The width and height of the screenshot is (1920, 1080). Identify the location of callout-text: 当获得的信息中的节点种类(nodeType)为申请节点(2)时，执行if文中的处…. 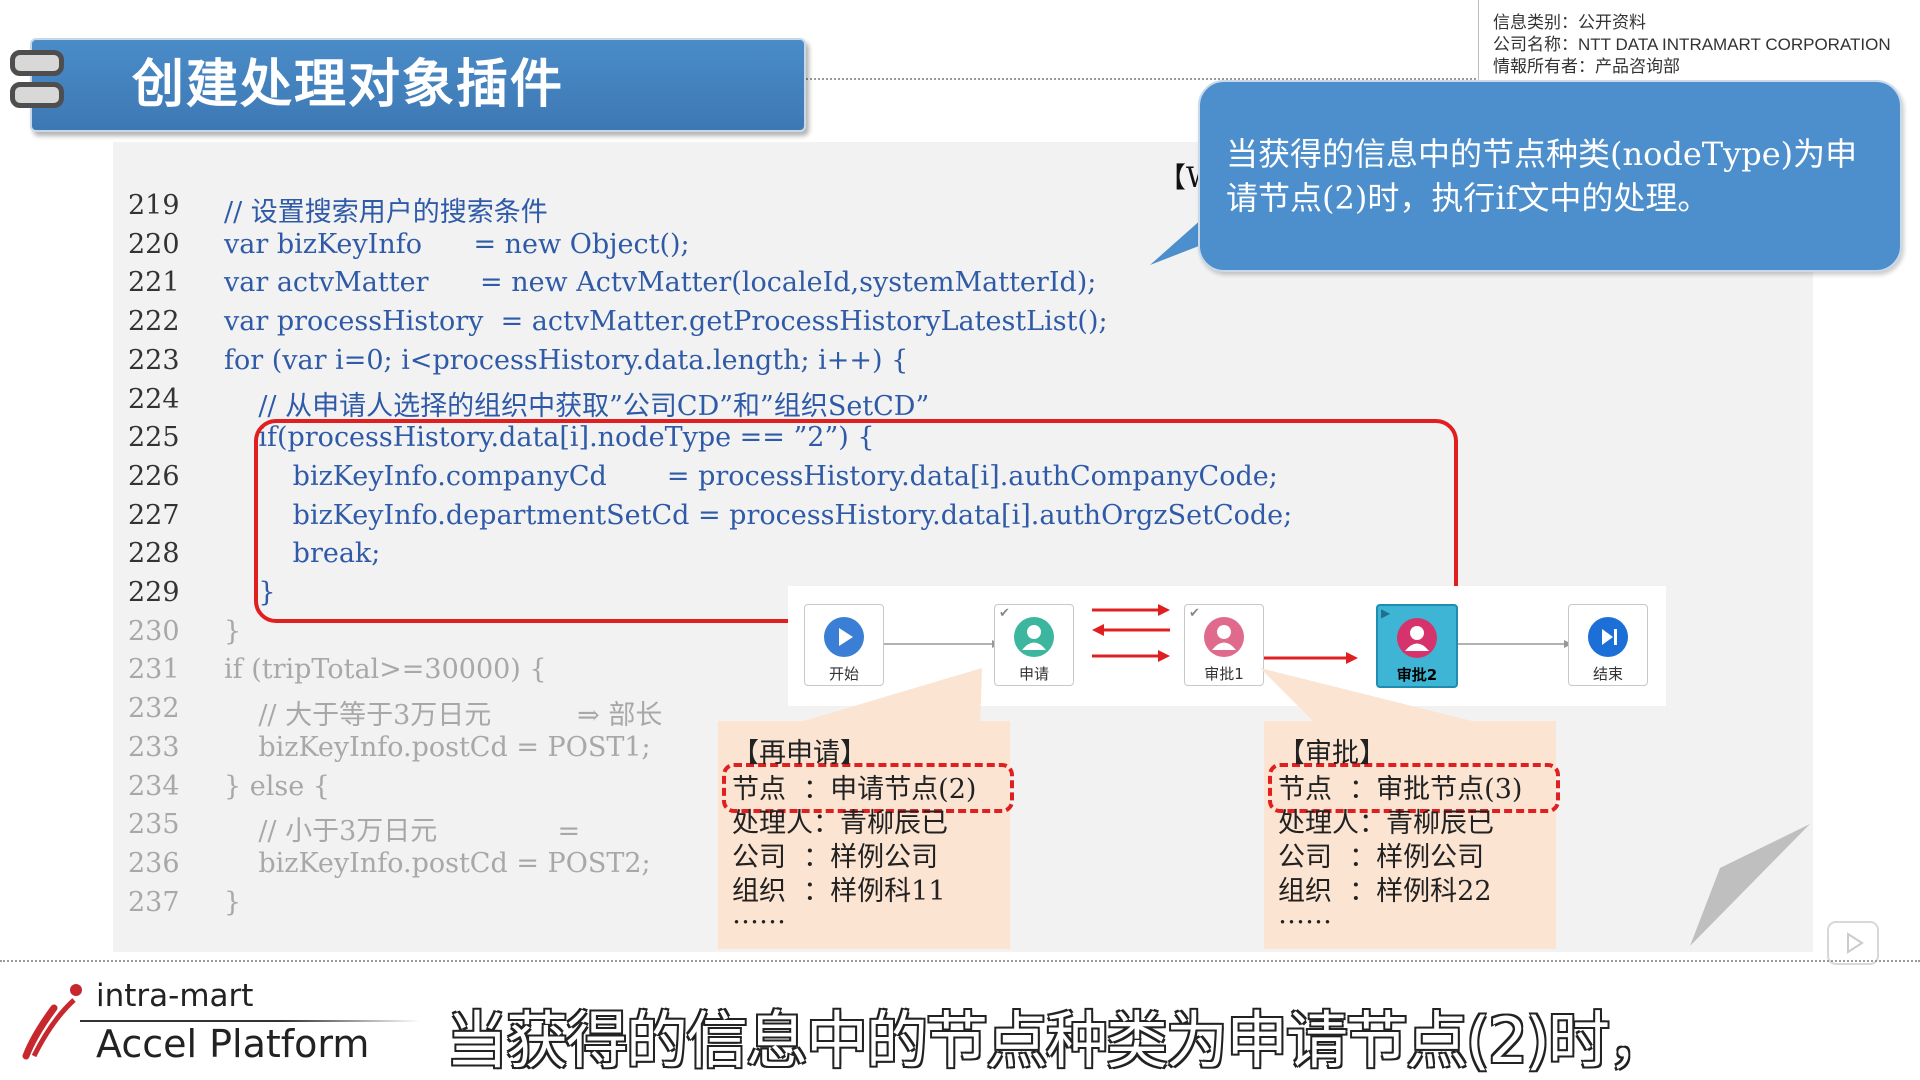
(1542, 176).